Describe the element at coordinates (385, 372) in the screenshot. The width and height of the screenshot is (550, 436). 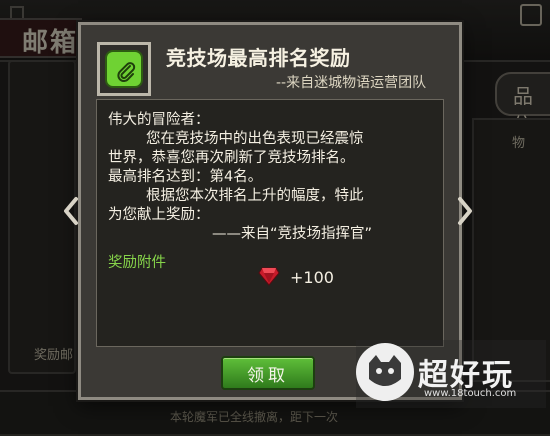
I see `watermark-logo` at that location.